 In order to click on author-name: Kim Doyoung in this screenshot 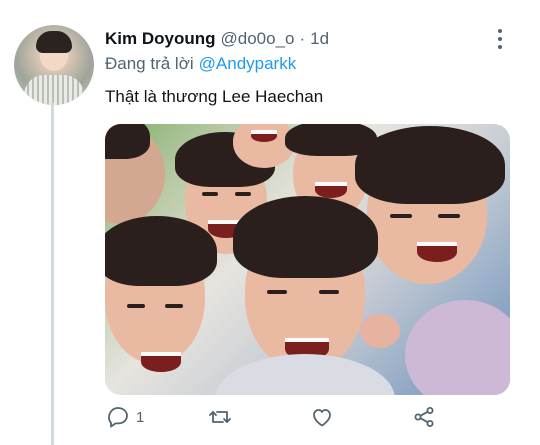, I will do `click(160, 39)`.